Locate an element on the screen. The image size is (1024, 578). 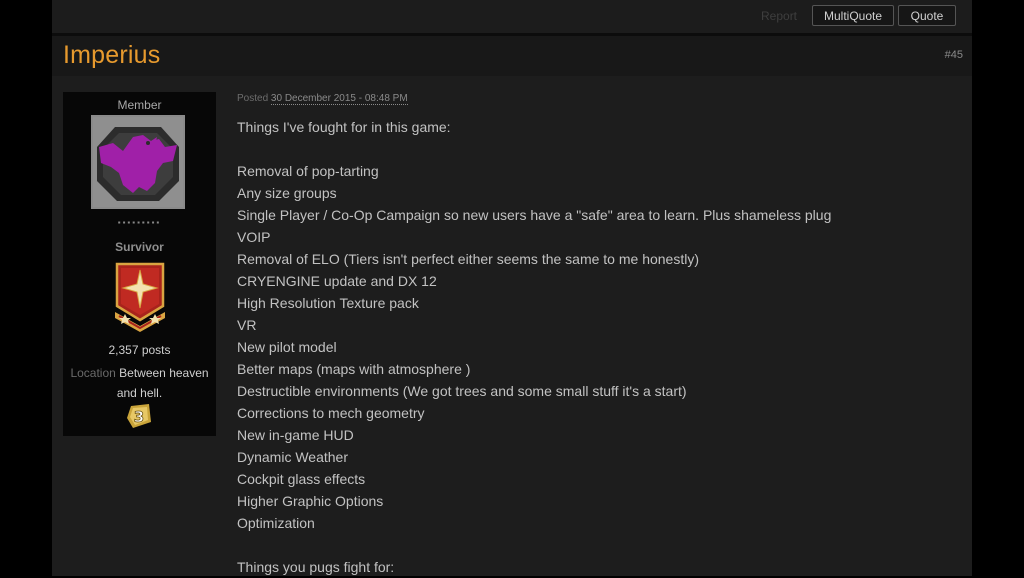
rank-title: Survivor is located at coordinates (139, 247).